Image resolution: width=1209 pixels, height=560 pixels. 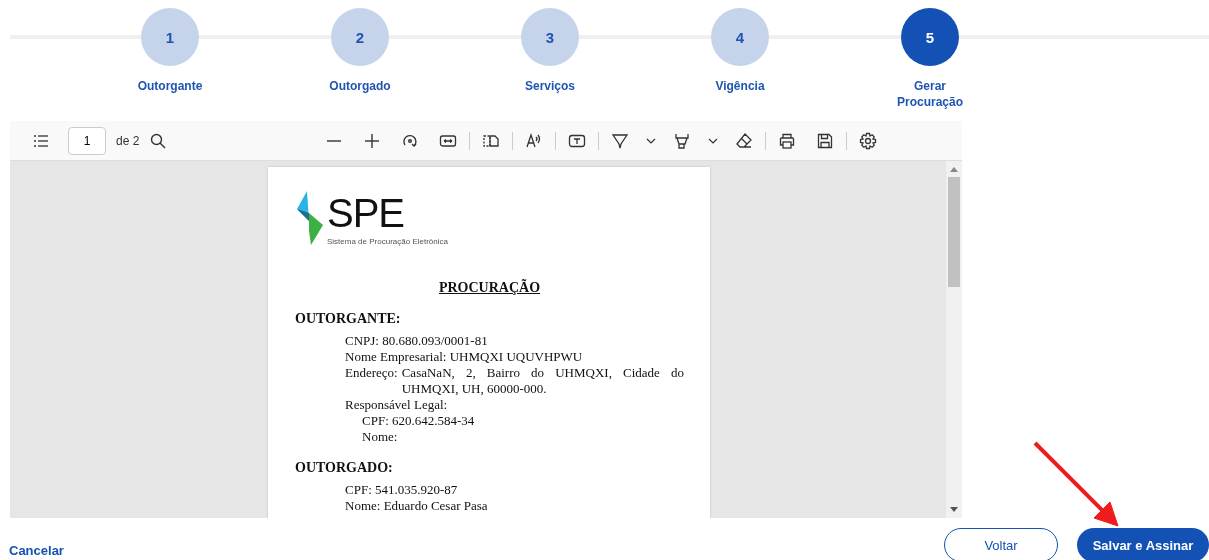 I want to click on document-heading: PROCURAÇÃO, so click(x=489, y=288).